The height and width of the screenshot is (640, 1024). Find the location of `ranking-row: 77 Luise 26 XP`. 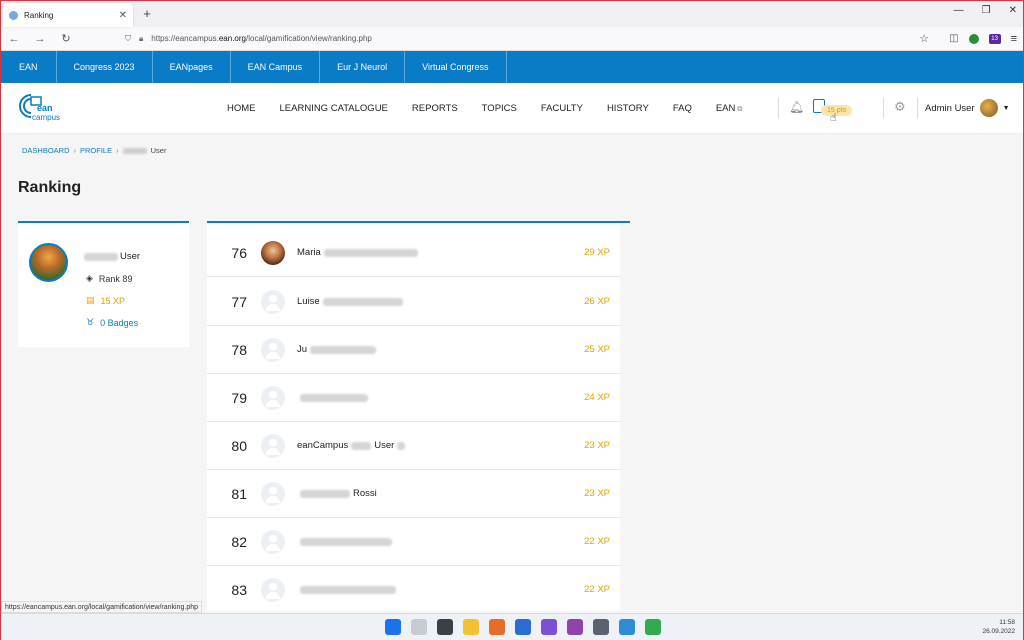

ranking-row: 77 Luise 26 XP is located at coordinates (413, 302).